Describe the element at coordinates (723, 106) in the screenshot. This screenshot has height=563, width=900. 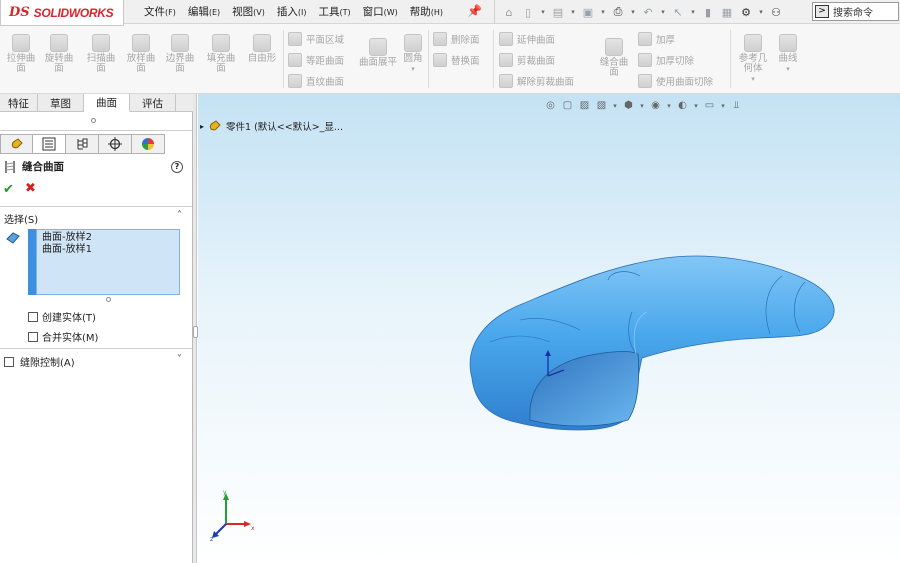
I see `view-settings-caret-icon: ▾` at that location.